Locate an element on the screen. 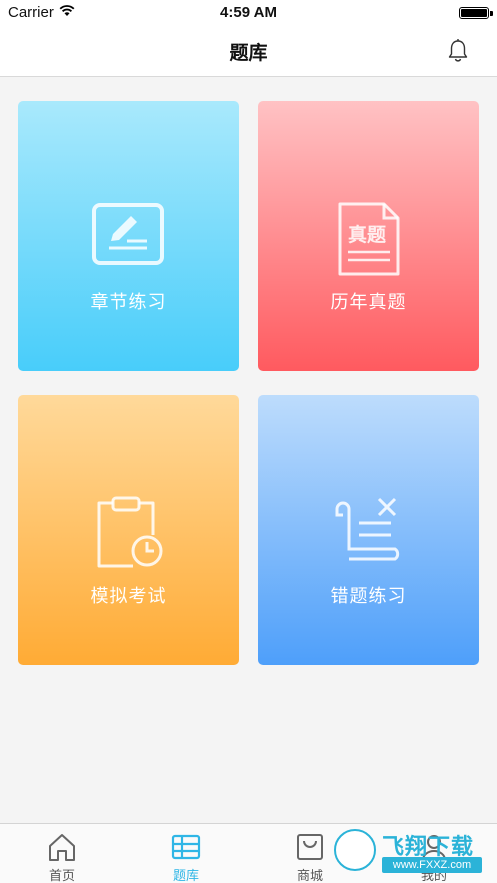  card-past-exams: 真题 历年真题 is located at coordinates (368, 236).